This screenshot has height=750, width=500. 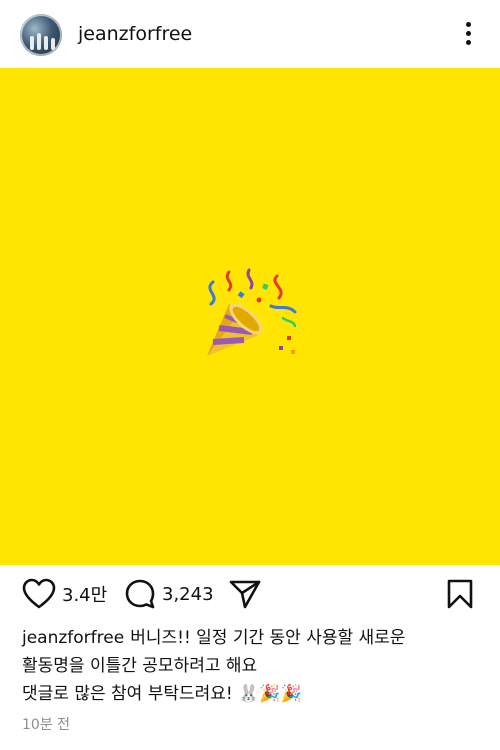 What do you see at coordinates (41, 35) in the screenshot?
I see `avatar` at bounding box center [41, 35].